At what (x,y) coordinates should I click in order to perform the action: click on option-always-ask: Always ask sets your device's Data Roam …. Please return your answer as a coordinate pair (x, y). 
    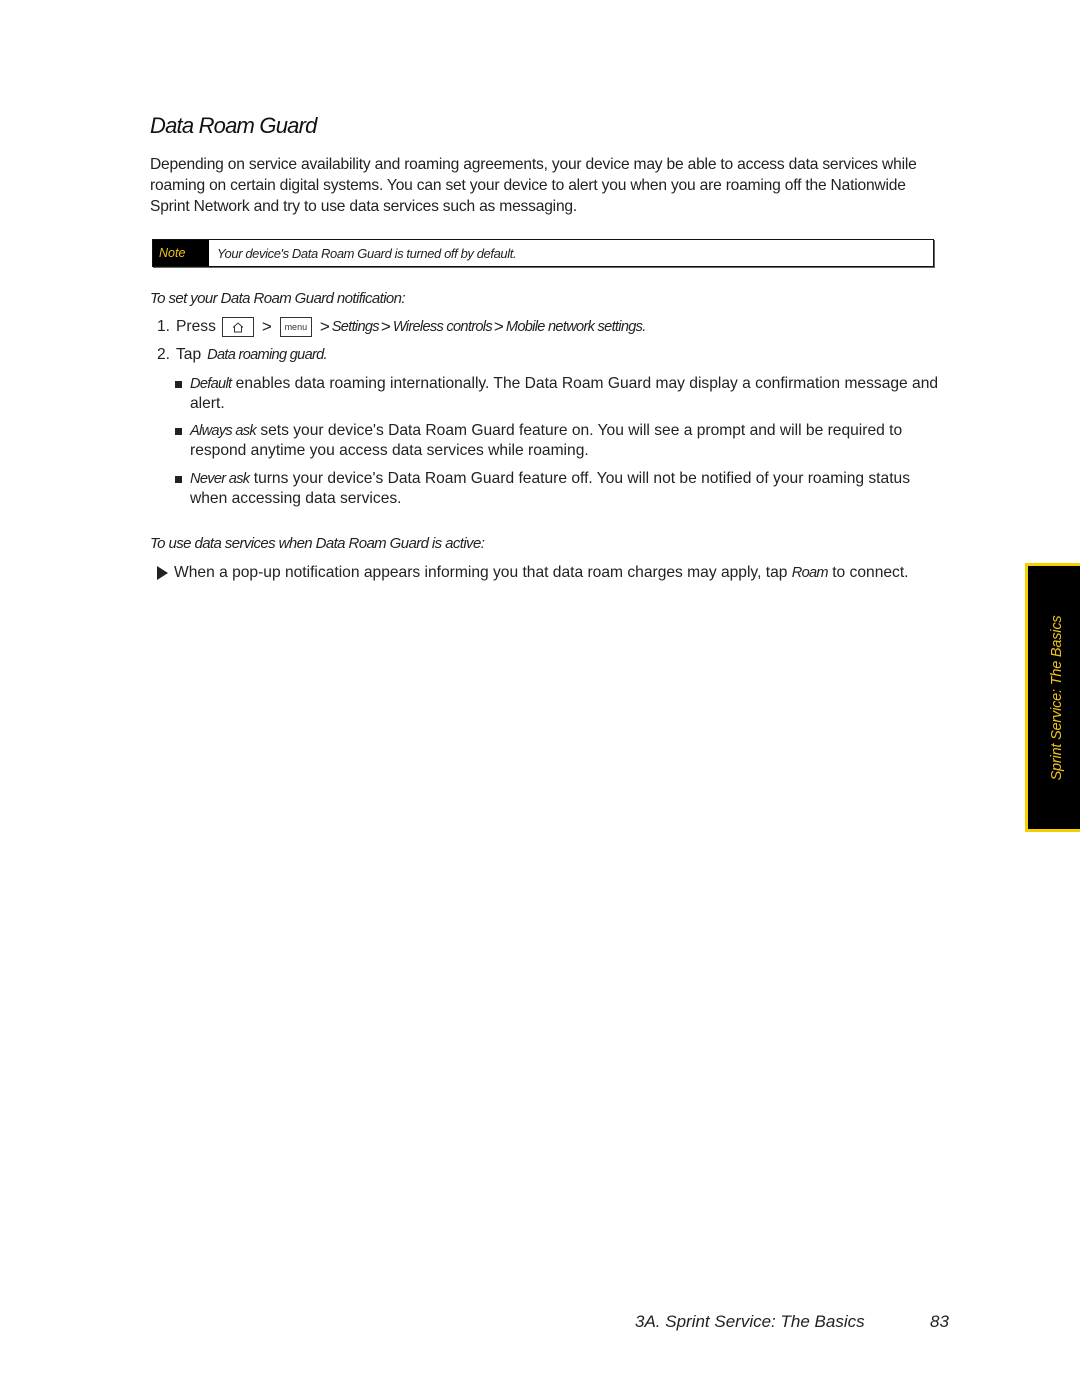
    Looking at the image, I should click on (560, 441).